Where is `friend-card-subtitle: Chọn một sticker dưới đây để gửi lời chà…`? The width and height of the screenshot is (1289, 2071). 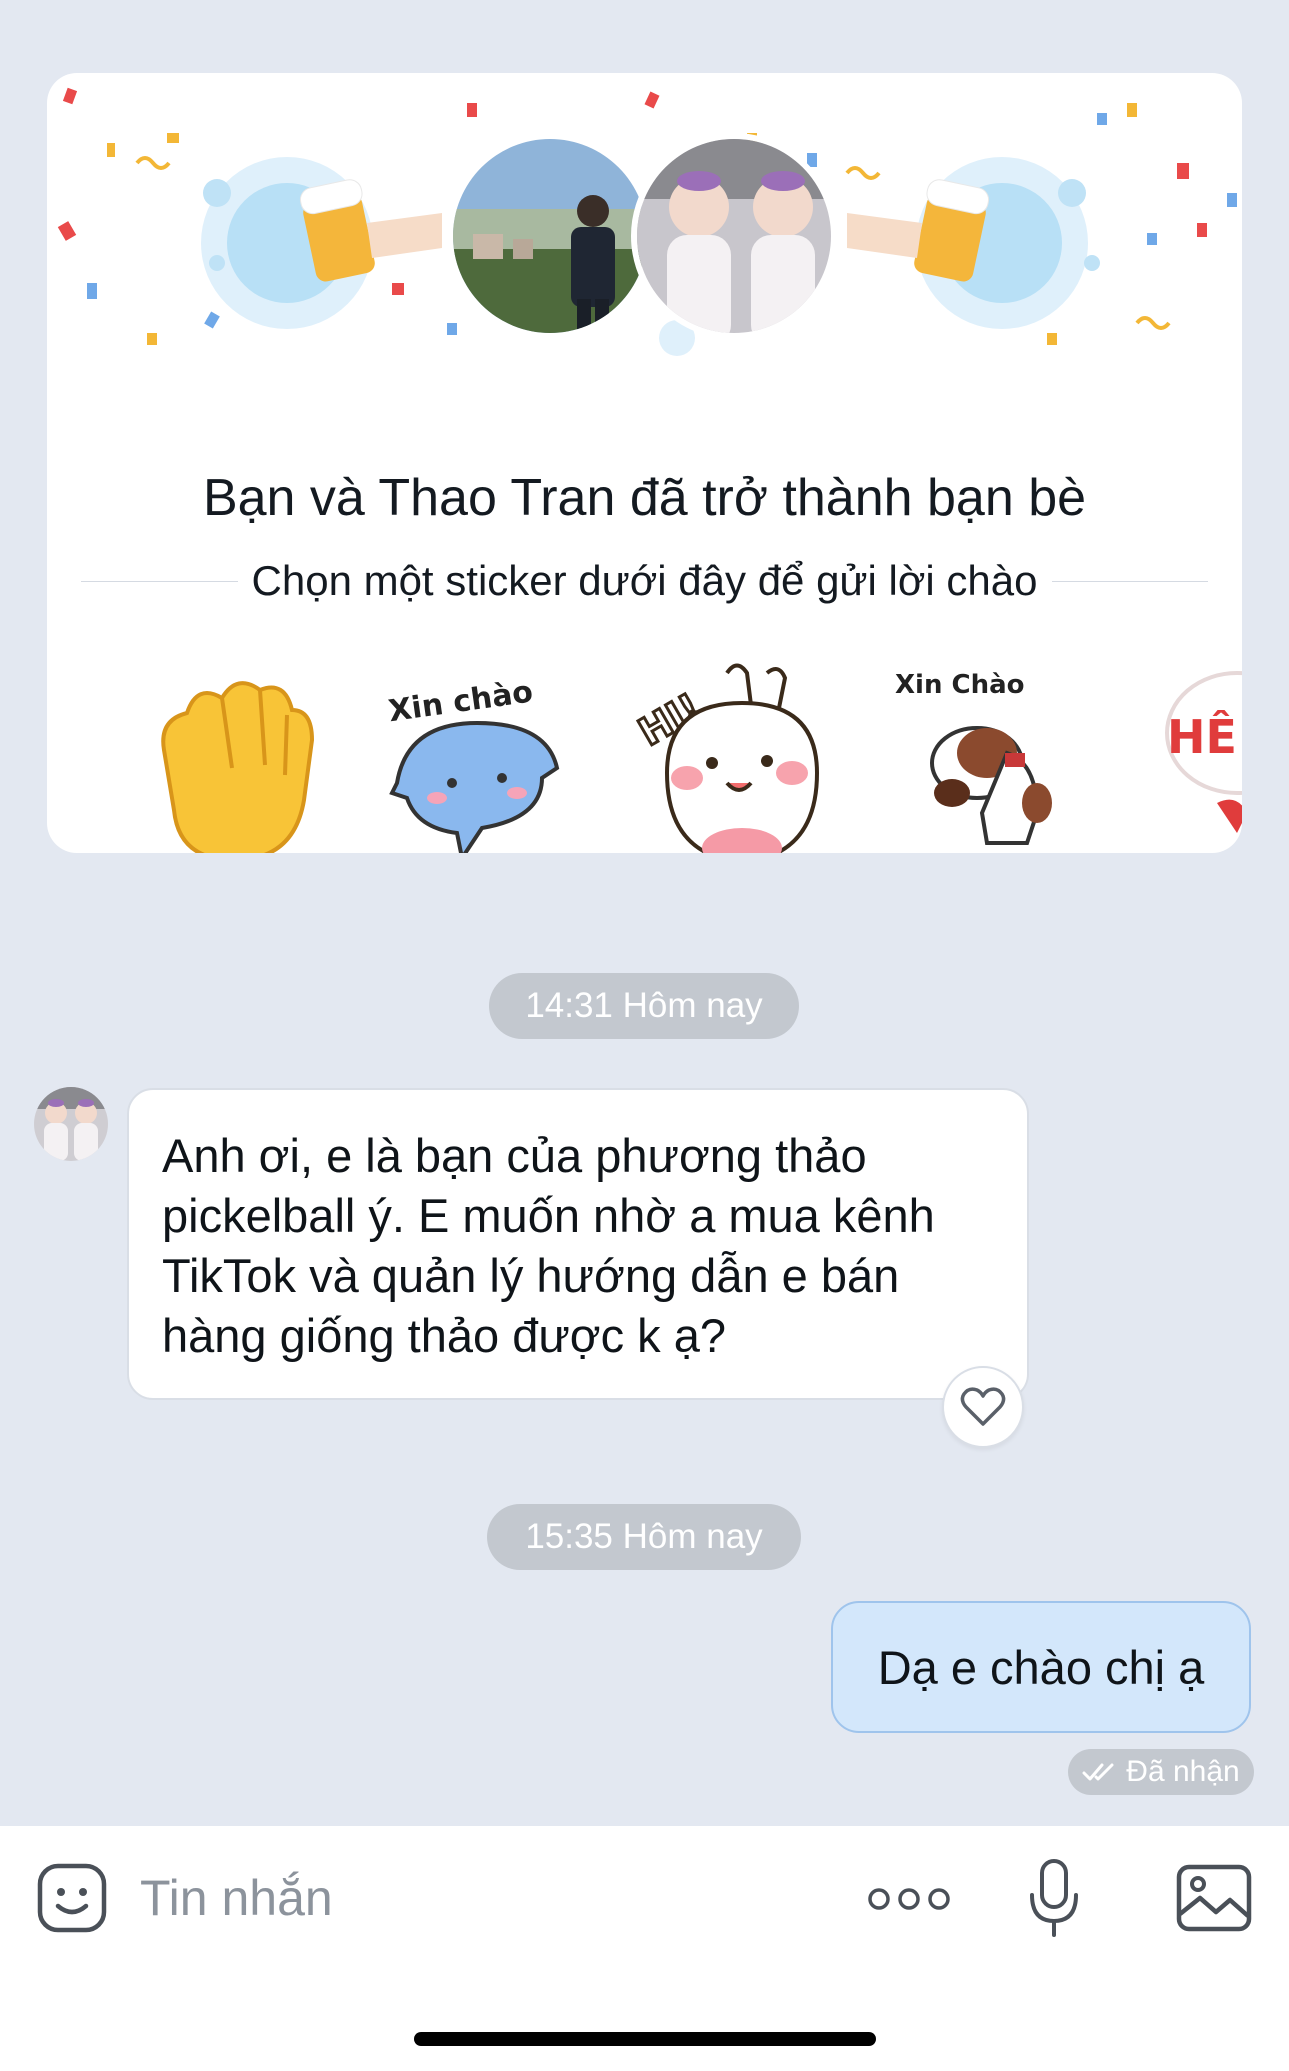 friend-card-subtitle: Chọn một sticker dưới đây để gửi lời chà… is located at coordinates (644, 580).